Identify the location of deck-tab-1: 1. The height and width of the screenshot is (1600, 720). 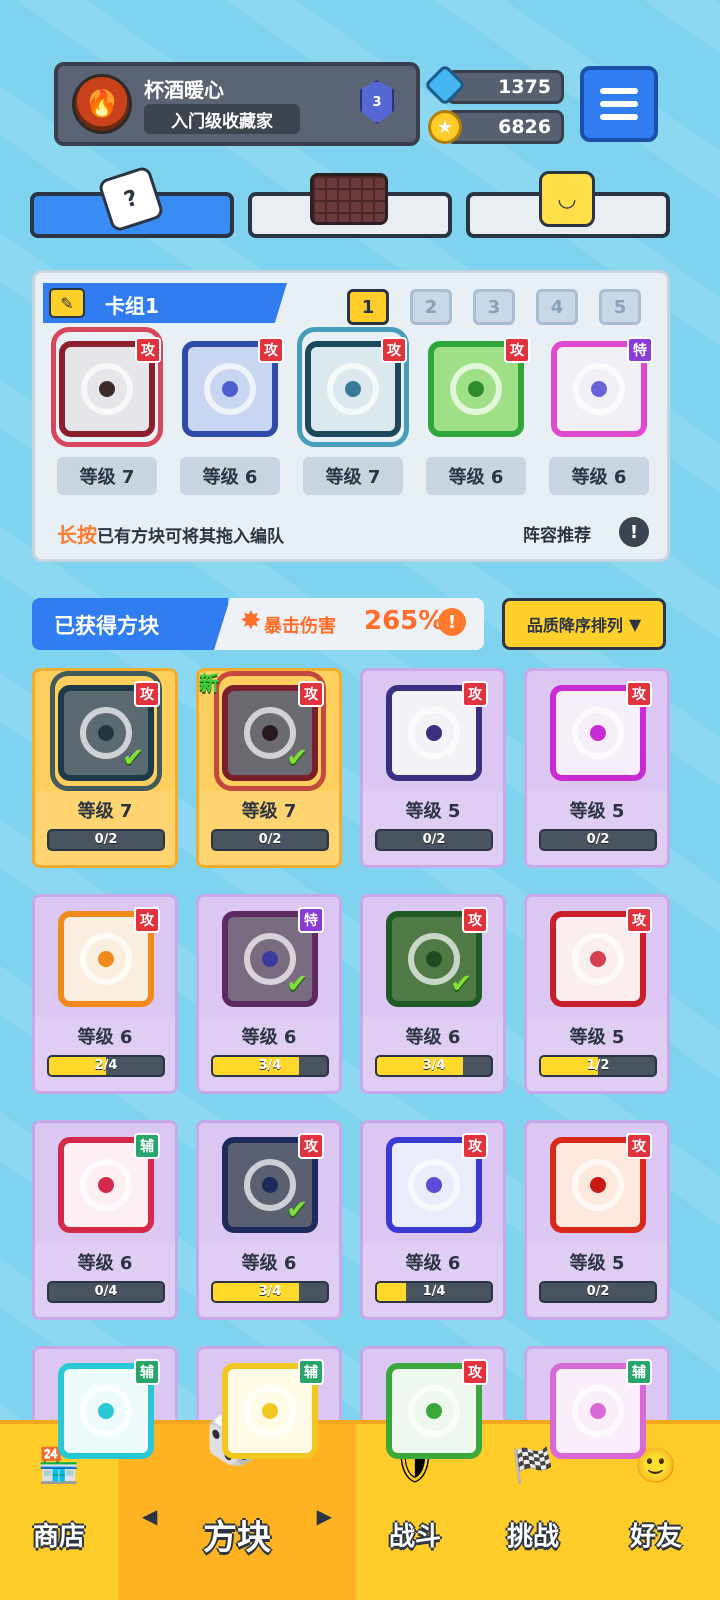
(368, 307).